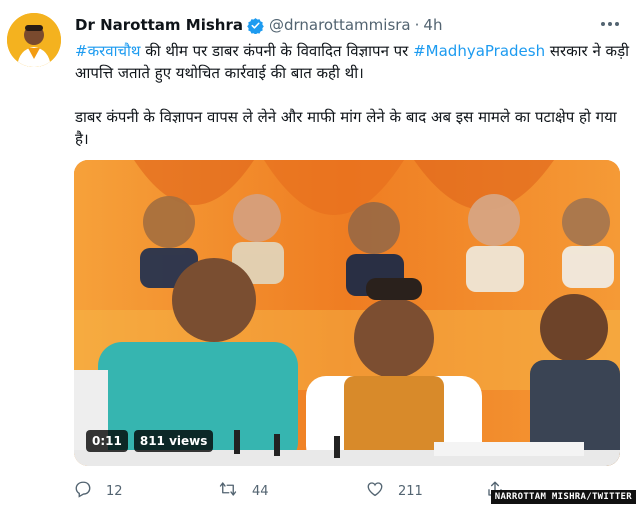 The width and height of the screenshot is (640, 509). I want to click on retweet-icon, so click(235, 491).